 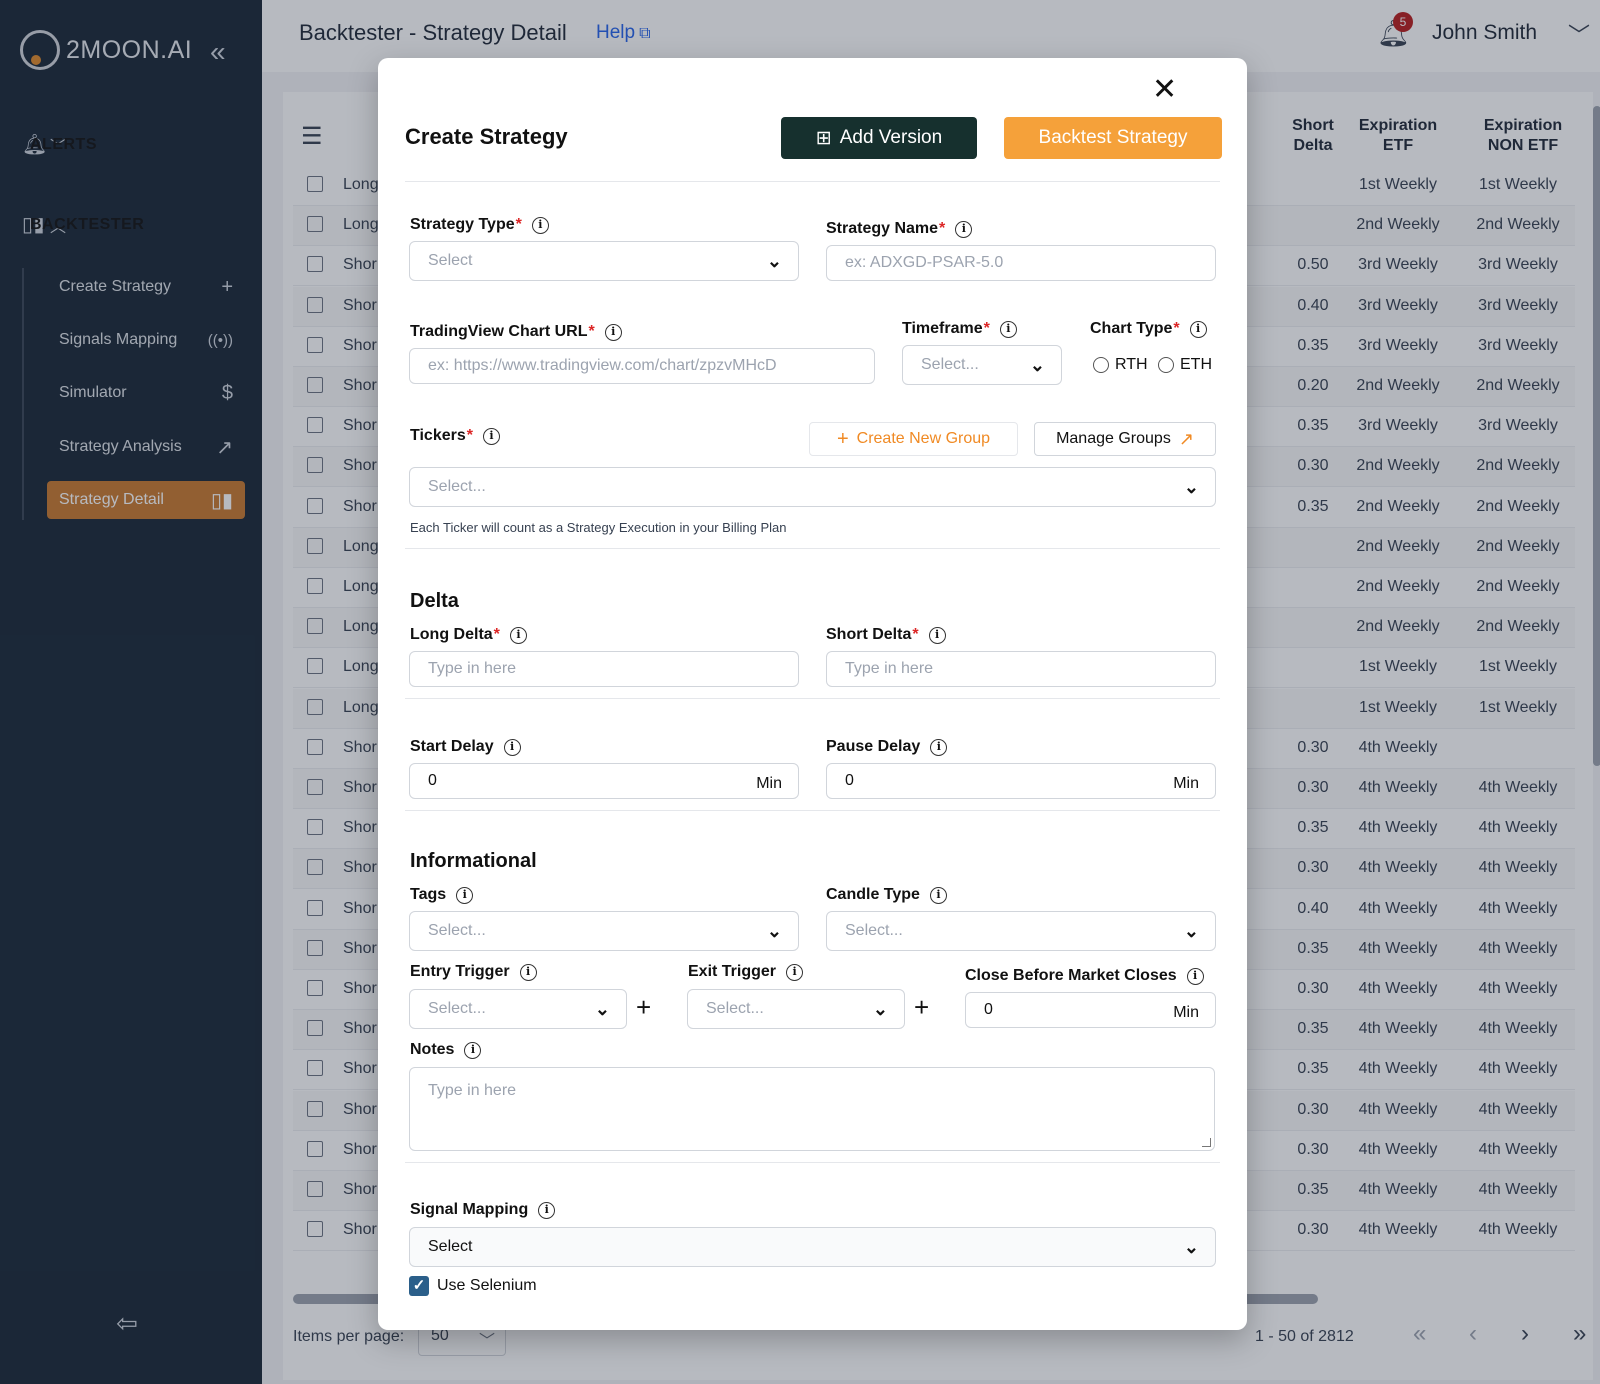 I want to click on add-version-button: ⊞ Add Version, so click(x=879, y=138).